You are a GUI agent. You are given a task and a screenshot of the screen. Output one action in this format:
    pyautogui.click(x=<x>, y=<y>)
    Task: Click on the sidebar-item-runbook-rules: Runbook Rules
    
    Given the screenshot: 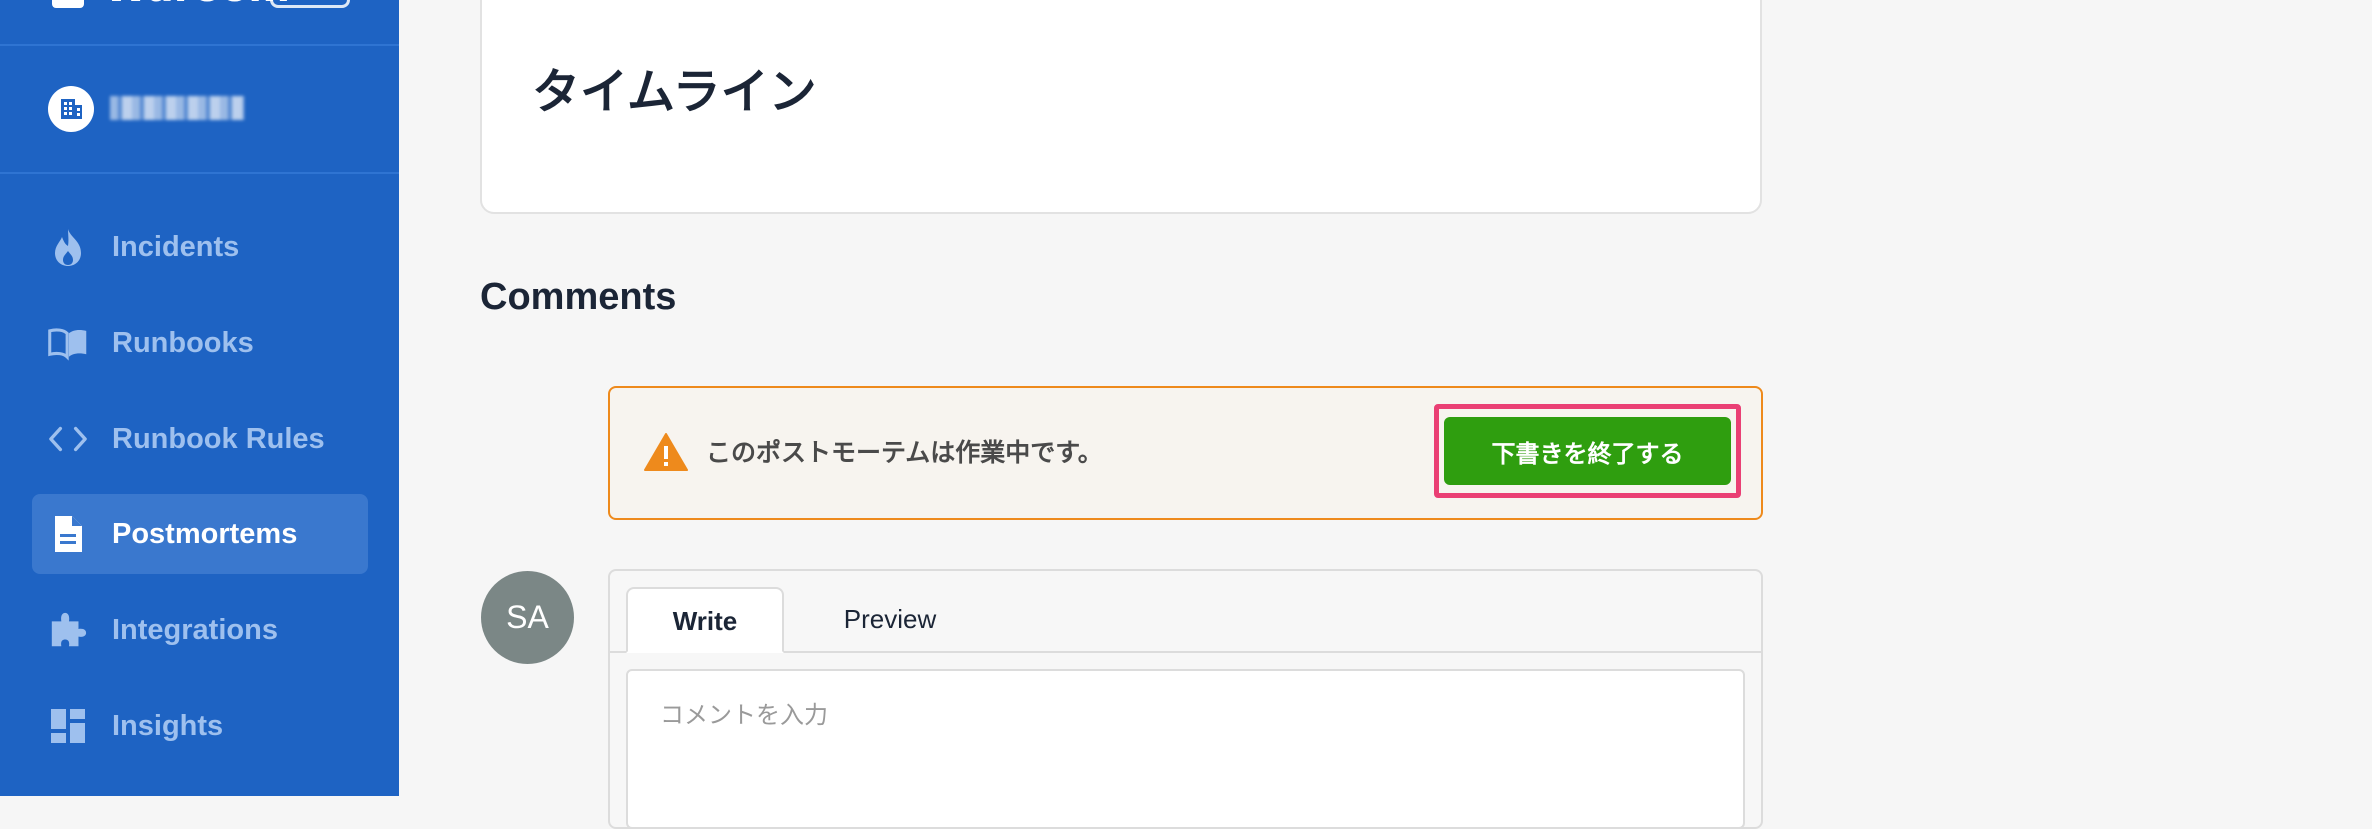 What is the action you would take?
    pyautogui.click(x=200, y=439)
    